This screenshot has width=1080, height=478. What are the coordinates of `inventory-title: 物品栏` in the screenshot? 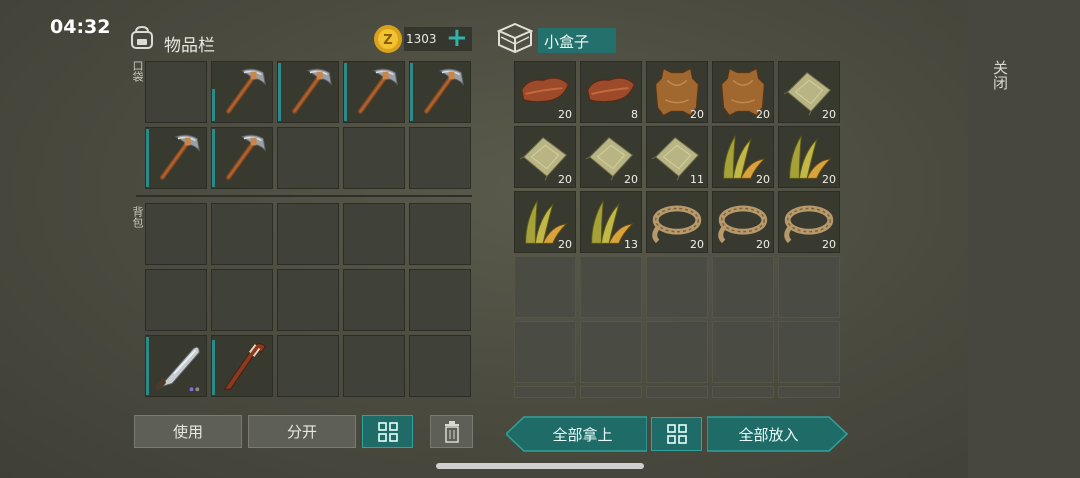 It's located at (189, 46).